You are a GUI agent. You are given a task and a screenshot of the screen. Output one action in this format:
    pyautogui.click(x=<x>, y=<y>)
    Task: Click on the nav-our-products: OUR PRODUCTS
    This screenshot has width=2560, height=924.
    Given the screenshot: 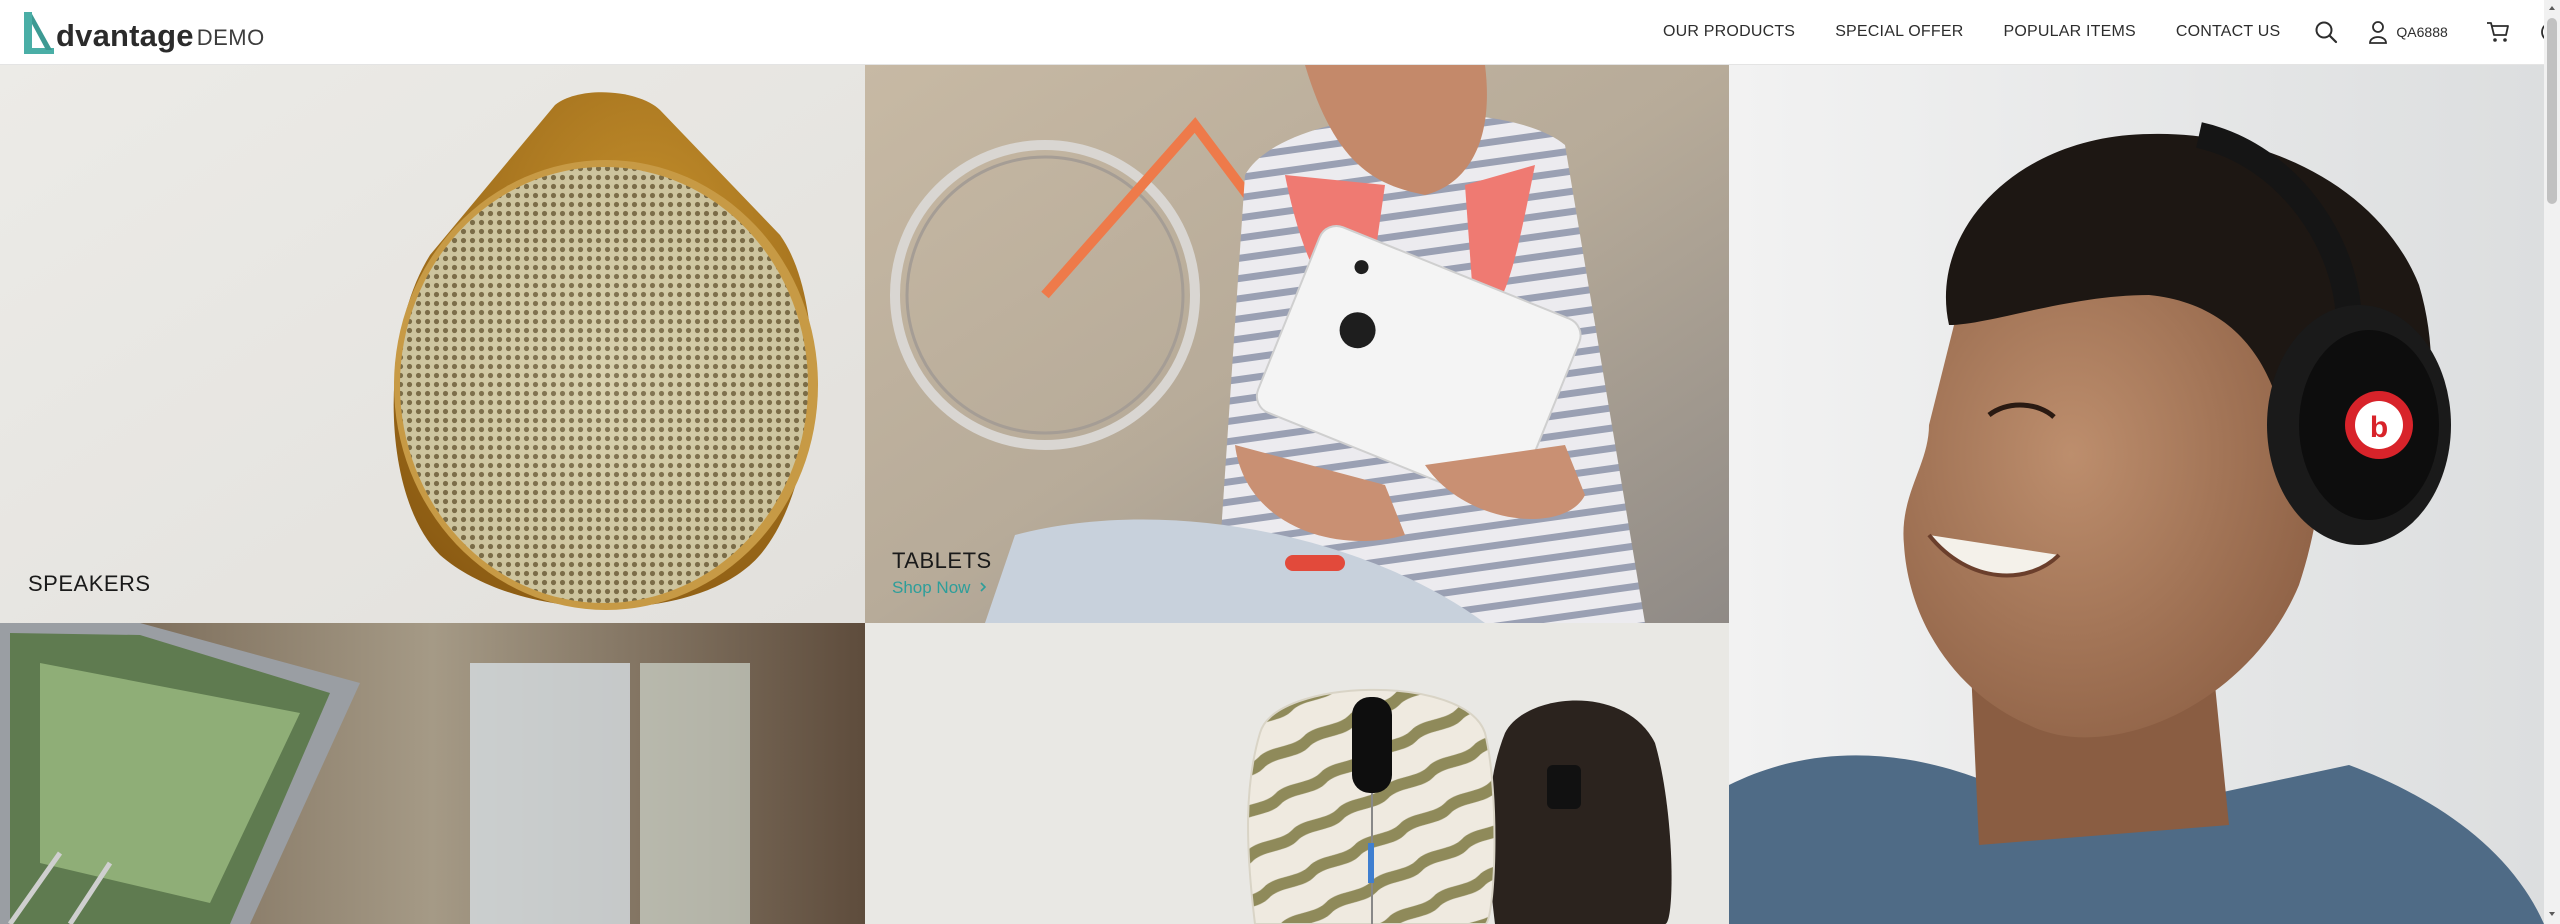 What is the action you would take?
    pyautogui.click(x=1729, y=32)
    